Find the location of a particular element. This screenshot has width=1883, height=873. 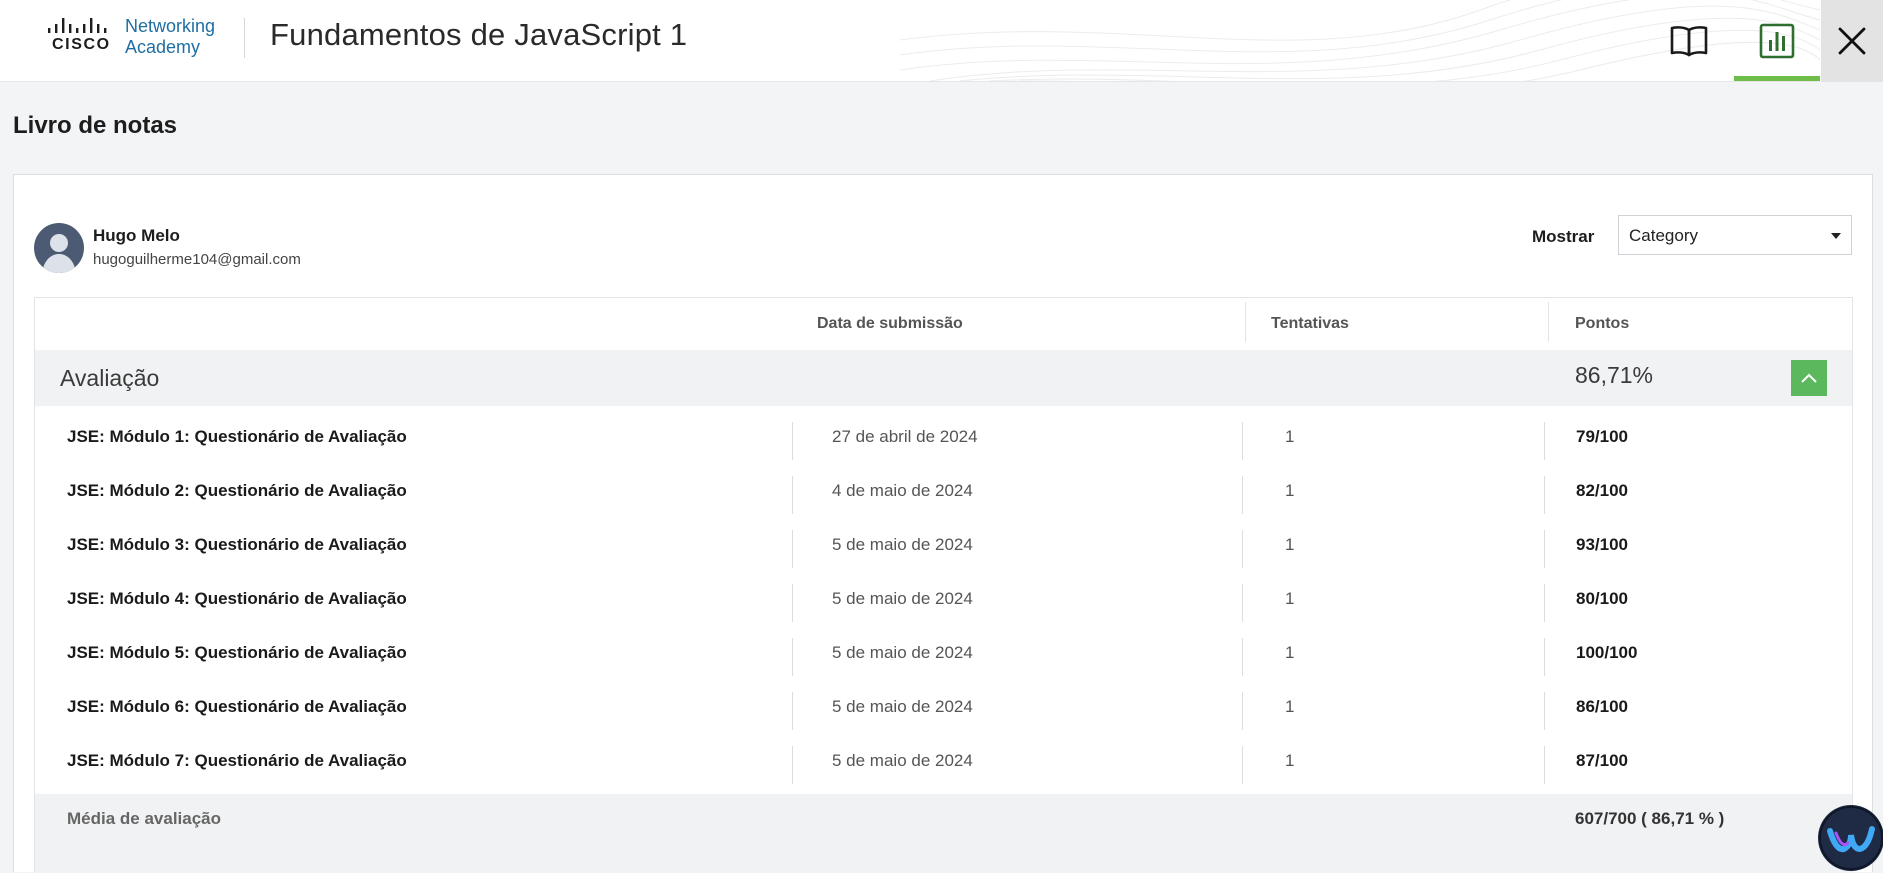

course-content-button is located at coordinates (1689, 40).